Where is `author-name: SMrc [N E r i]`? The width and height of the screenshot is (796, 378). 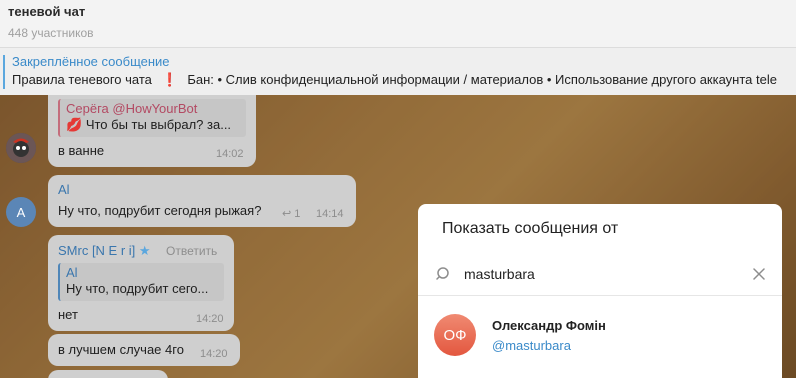 author-name: SMrc [N E r i] is located at coordinates (97, 250).